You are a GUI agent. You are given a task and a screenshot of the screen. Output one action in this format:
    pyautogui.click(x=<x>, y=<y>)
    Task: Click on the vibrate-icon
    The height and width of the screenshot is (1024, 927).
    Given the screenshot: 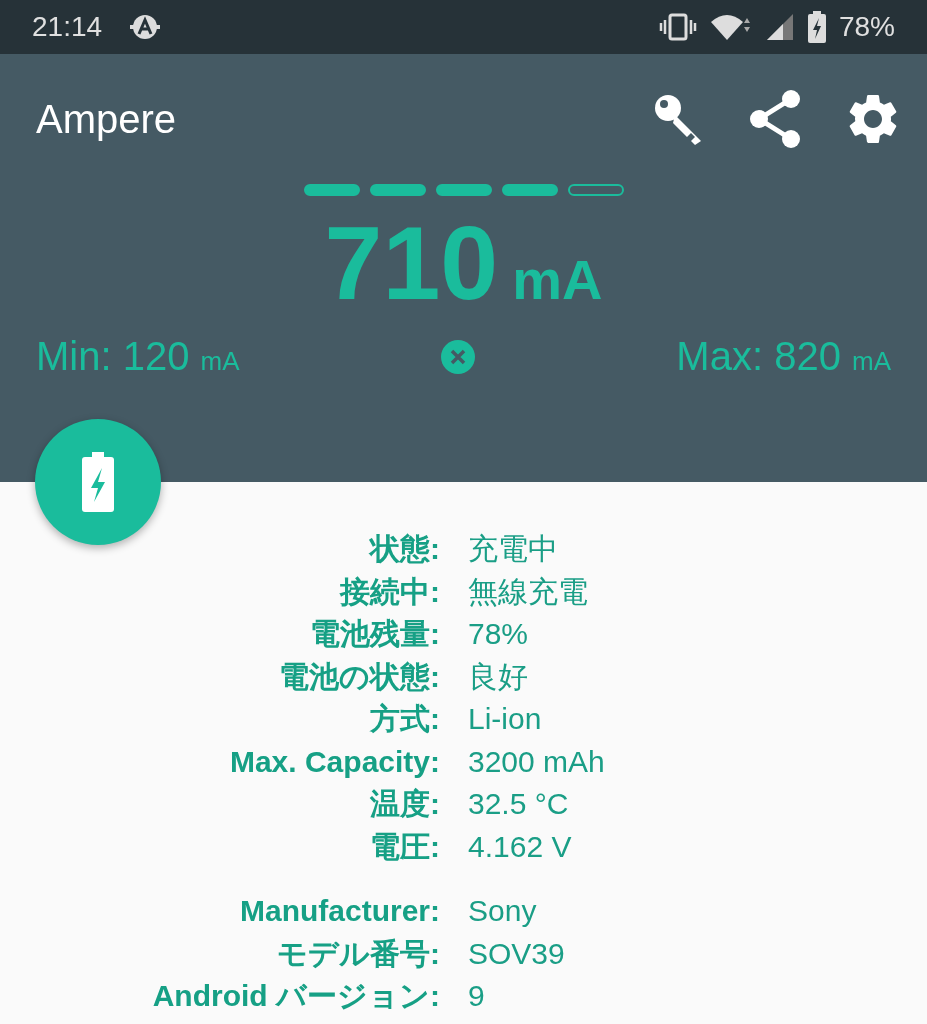 What is the action you would take?
    pyautogui.click(x=677, y=27)
    